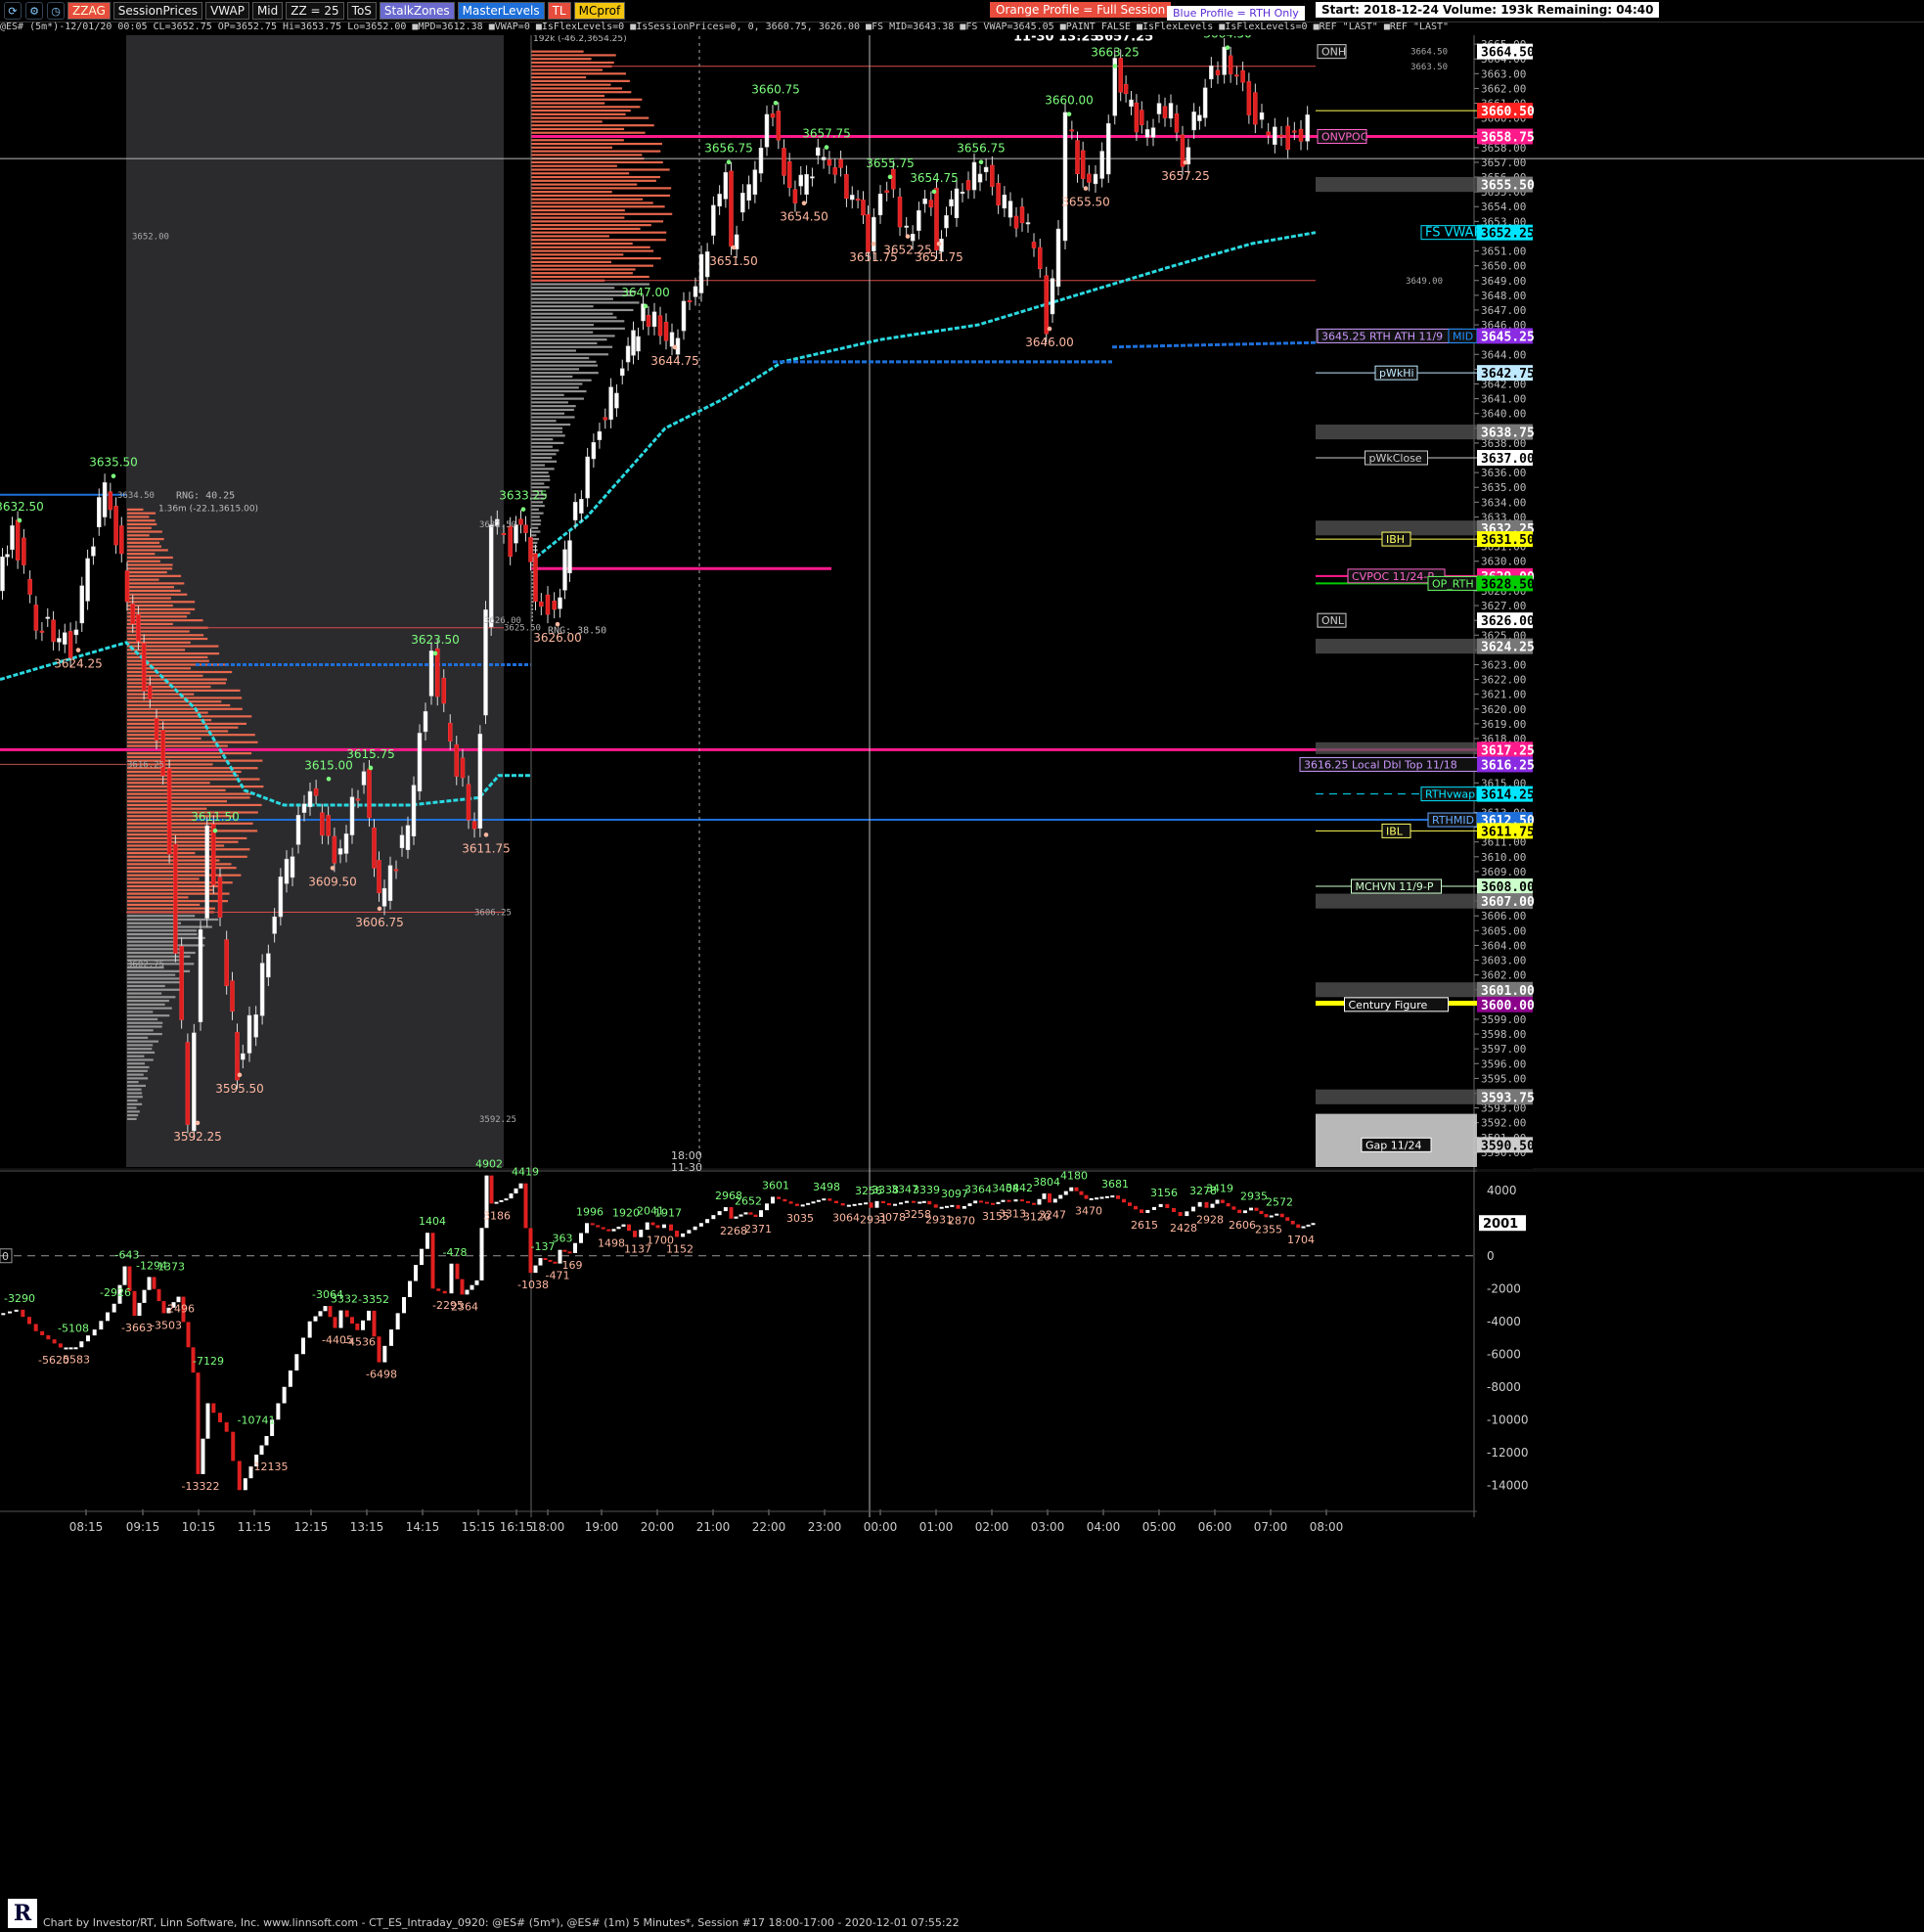  I want to click on profile-annotation: 1.36m (-22.1,3615.00), so click(208, 509).